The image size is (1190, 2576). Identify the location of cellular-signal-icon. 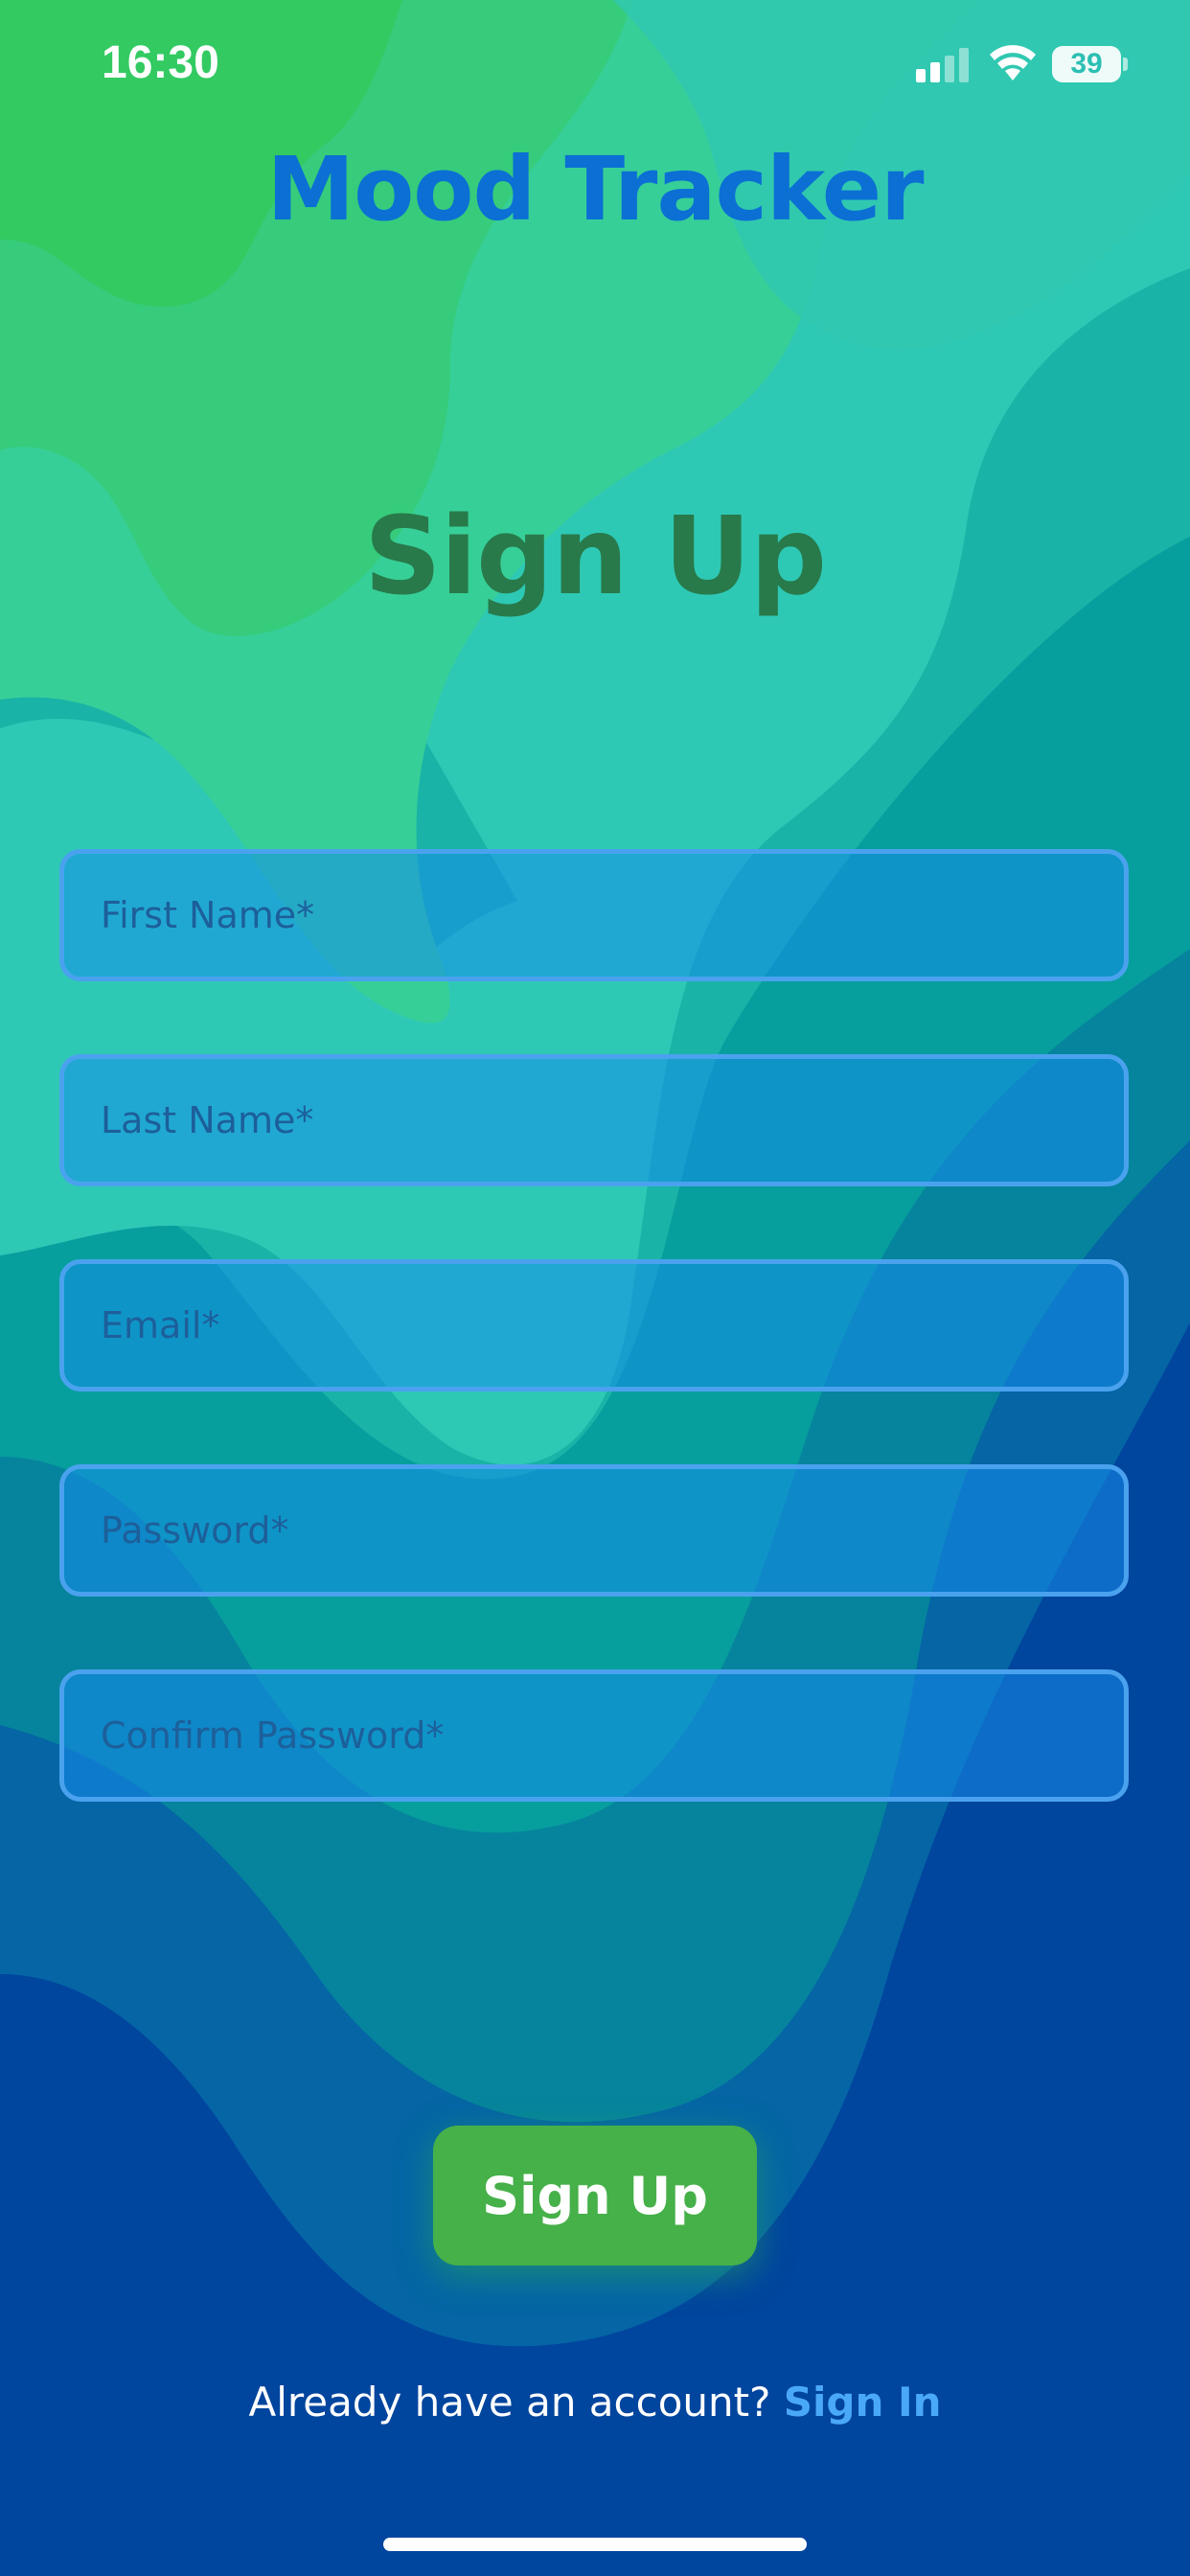
(943, 65).